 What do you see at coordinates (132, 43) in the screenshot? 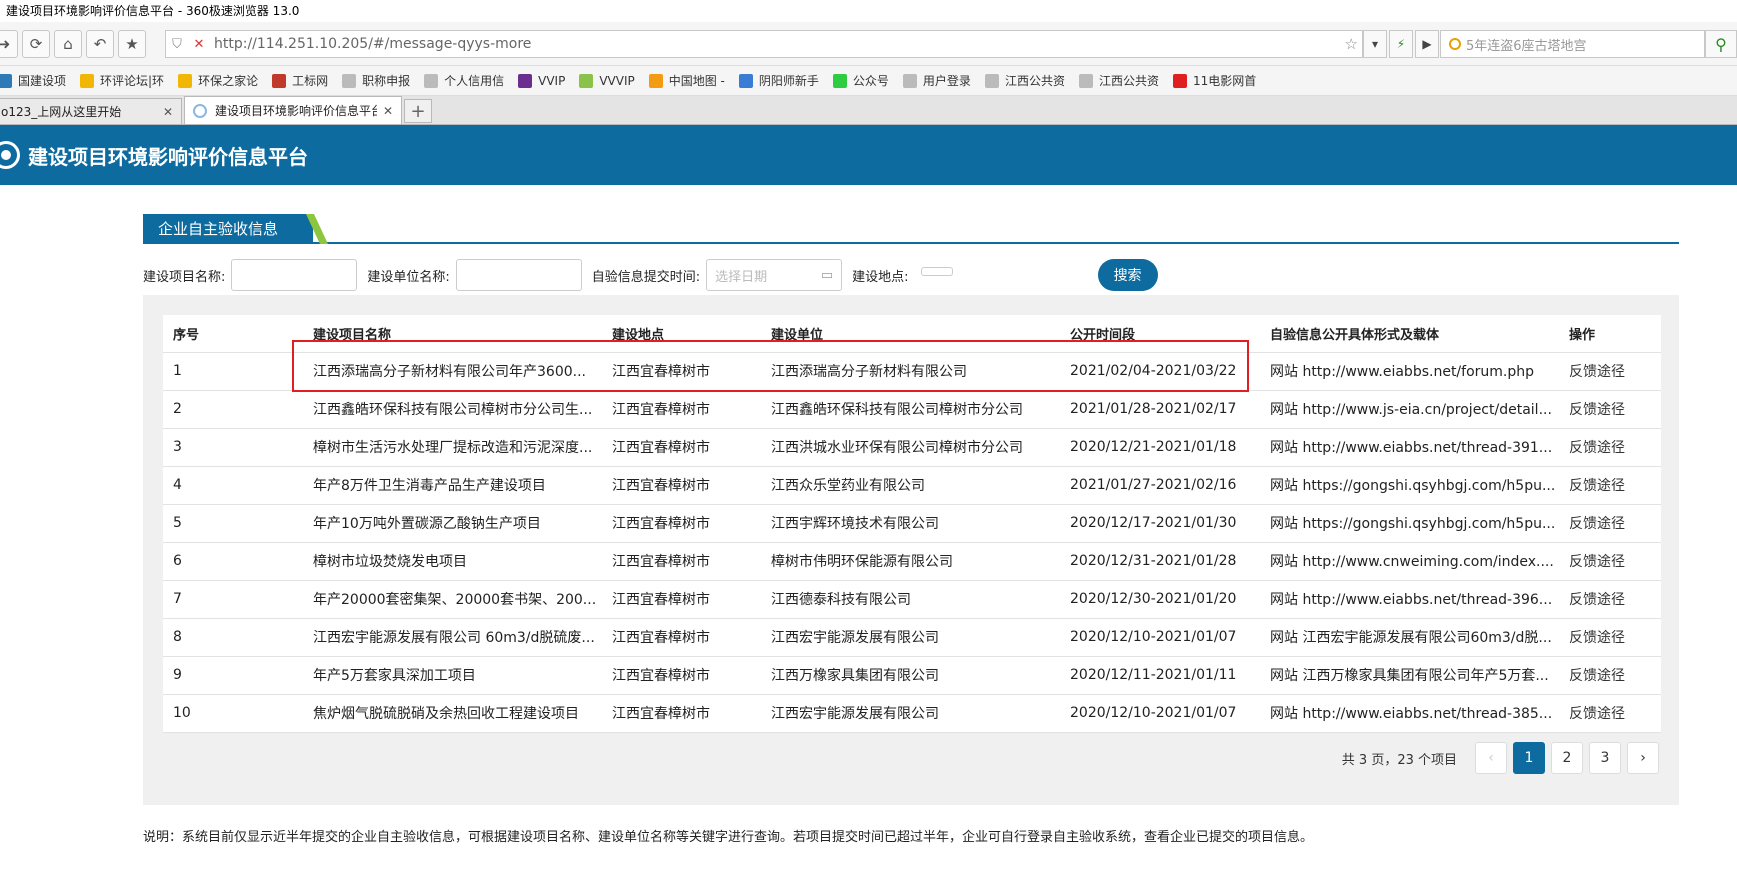
I see `favorites-star-icon: ★` at bounding box center [132, 43].